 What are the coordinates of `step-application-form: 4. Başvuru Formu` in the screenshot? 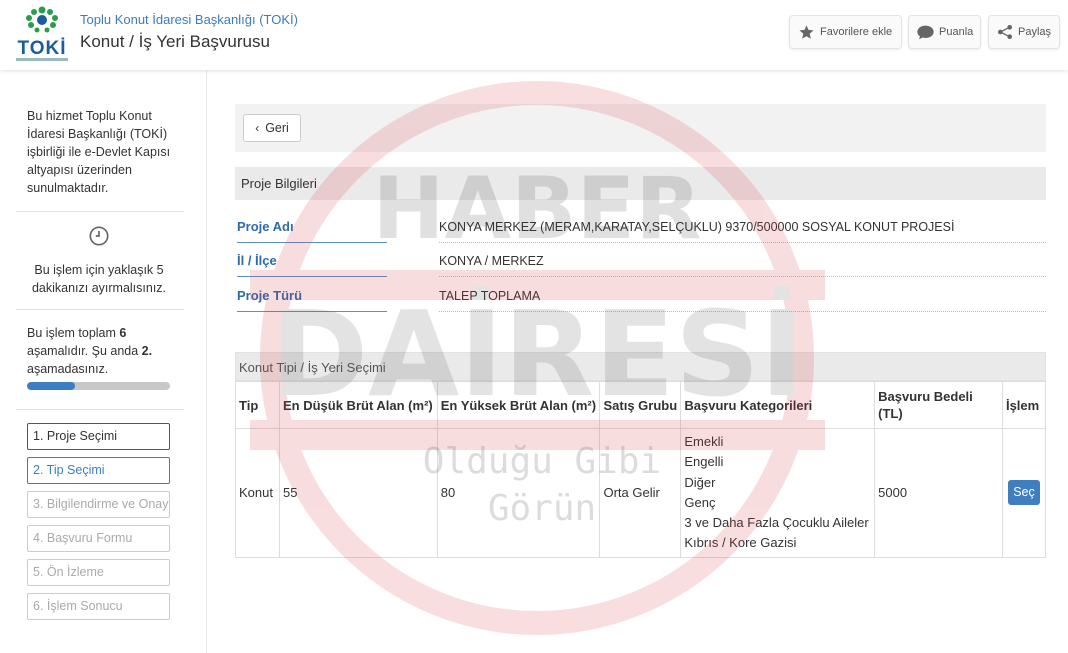 It's located at (98, 538).